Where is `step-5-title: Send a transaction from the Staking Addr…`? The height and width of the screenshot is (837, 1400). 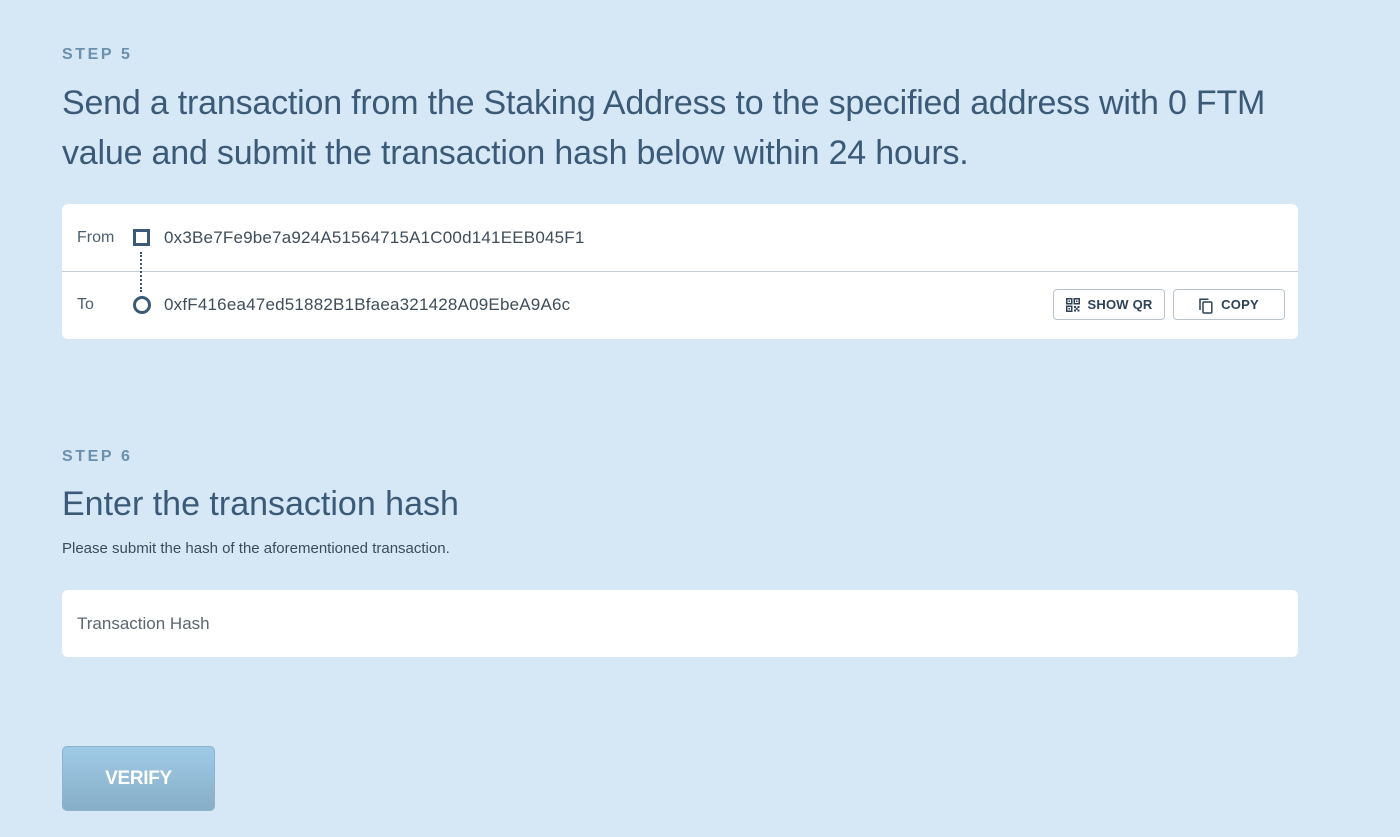 step-5-title: Send a transaction from the Staking Addr… is located at coordinates (664, 128).